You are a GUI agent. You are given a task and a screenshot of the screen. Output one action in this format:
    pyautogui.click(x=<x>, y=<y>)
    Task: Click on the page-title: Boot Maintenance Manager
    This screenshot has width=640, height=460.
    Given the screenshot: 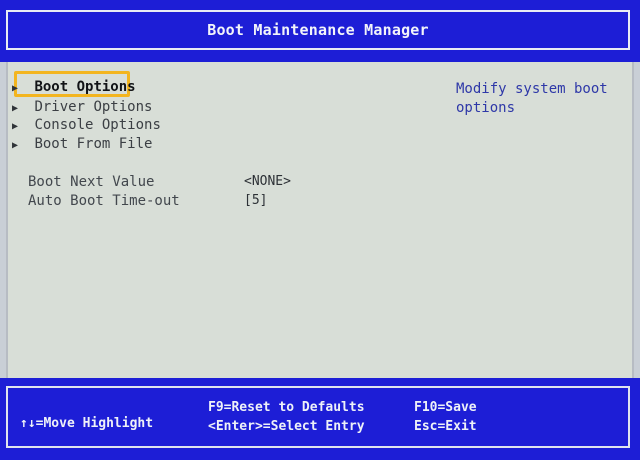 What is the action you would take?
    pyautogui.click(x=318, y=30)
    